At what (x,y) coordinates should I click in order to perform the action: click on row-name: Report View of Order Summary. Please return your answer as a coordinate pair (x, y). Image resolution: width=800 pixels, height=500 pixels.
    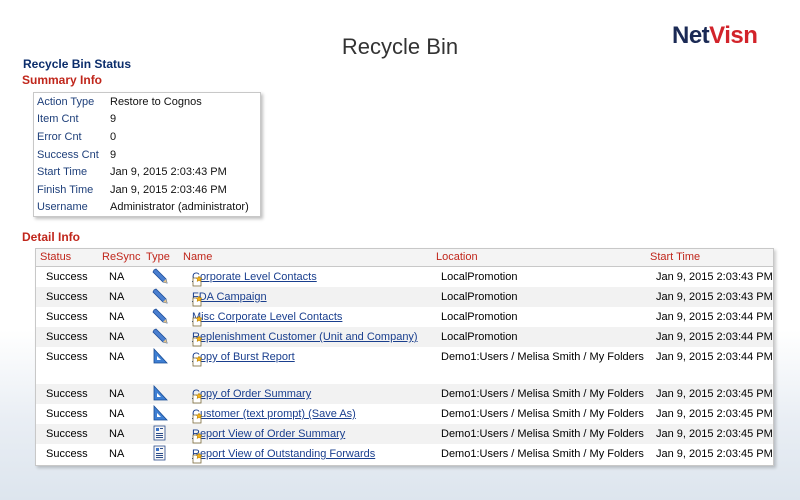
    Looking at the image, I should click on (268, 436).